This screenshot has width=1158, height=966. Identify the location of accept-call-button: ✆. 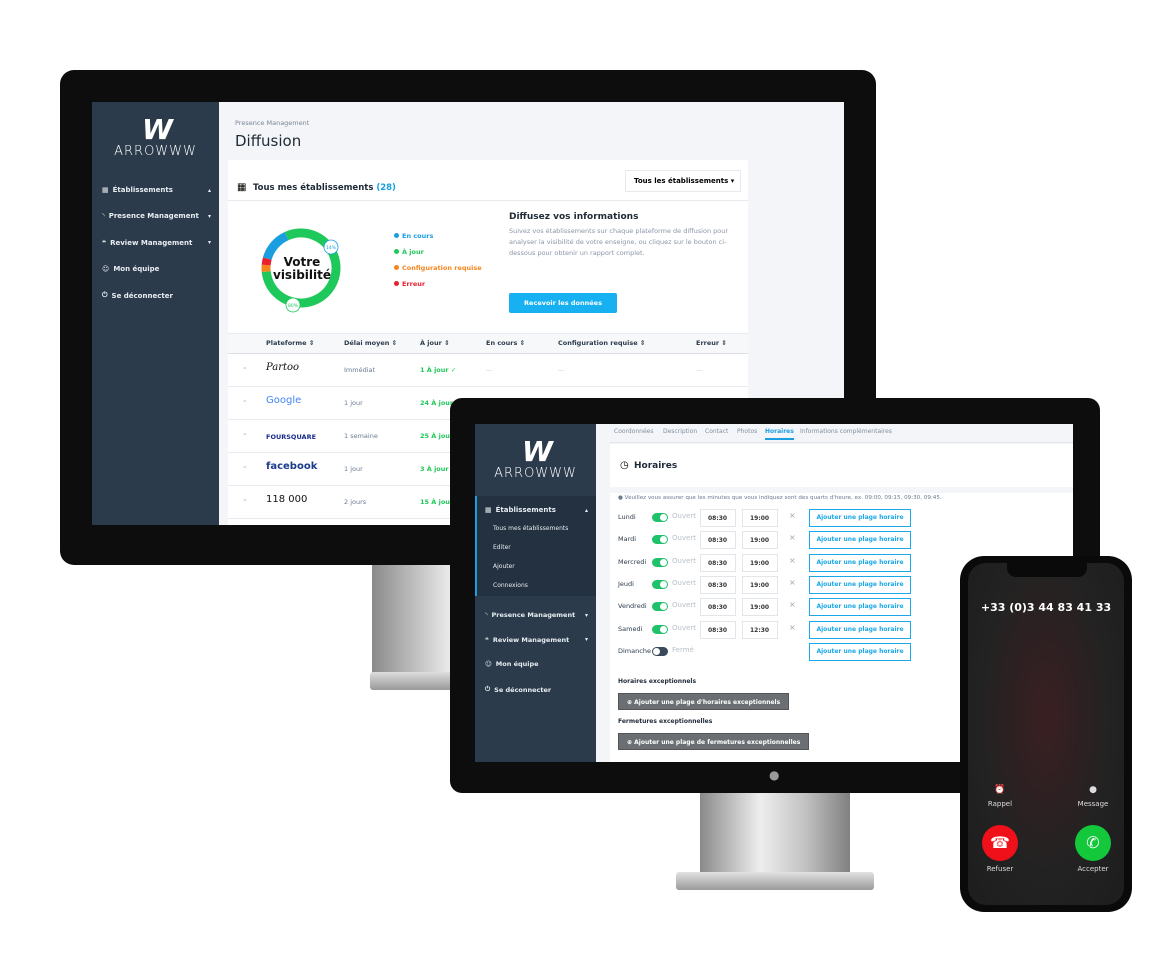
(1093, 843).